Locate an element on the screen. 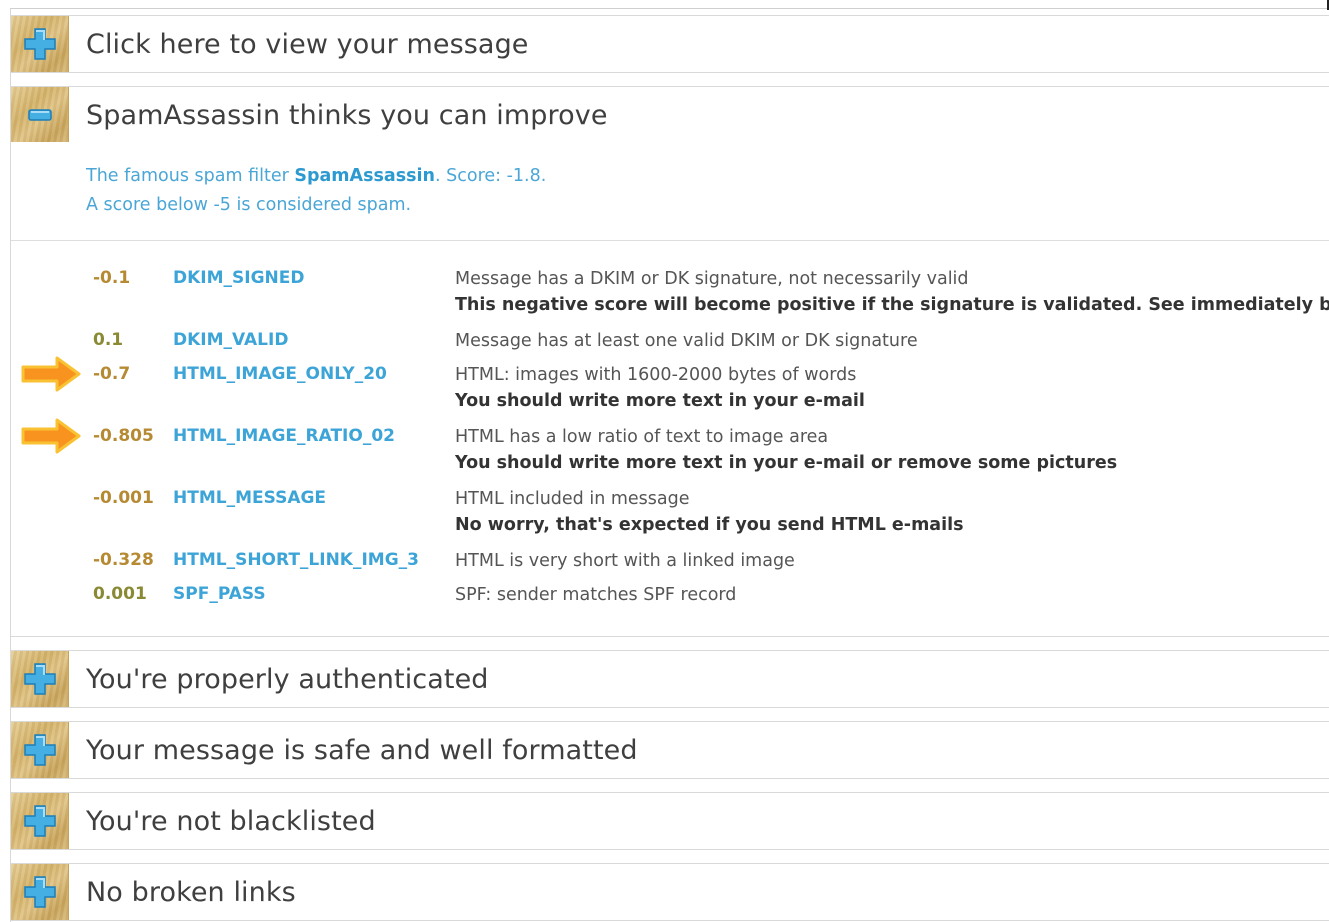  section-blacklisted: You're not blacklisted is located at coordinates (670, 821).